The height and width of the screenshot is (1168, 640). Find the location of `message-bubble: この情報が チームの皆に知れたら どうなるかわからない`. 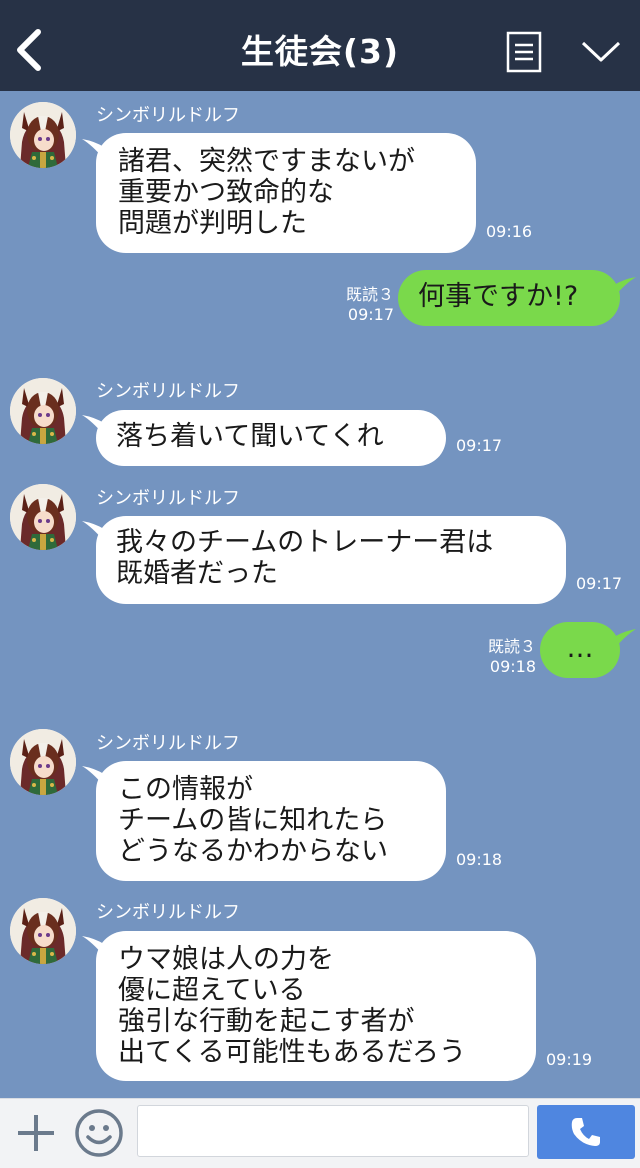

message-bubble: この情報が チームの皆に知れたら どうなるかわからない is located at coordinates (271, 821).